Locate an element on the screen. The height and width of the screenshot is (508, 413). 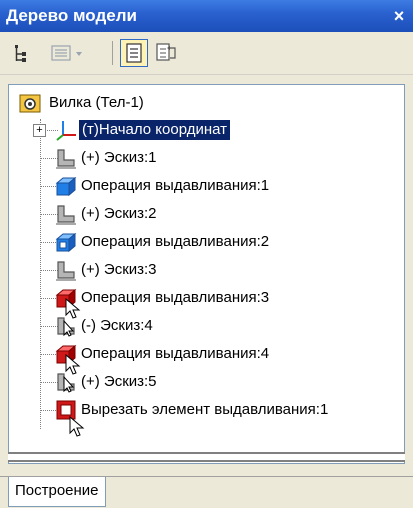
relations-button is located at coordinates (166, 53).